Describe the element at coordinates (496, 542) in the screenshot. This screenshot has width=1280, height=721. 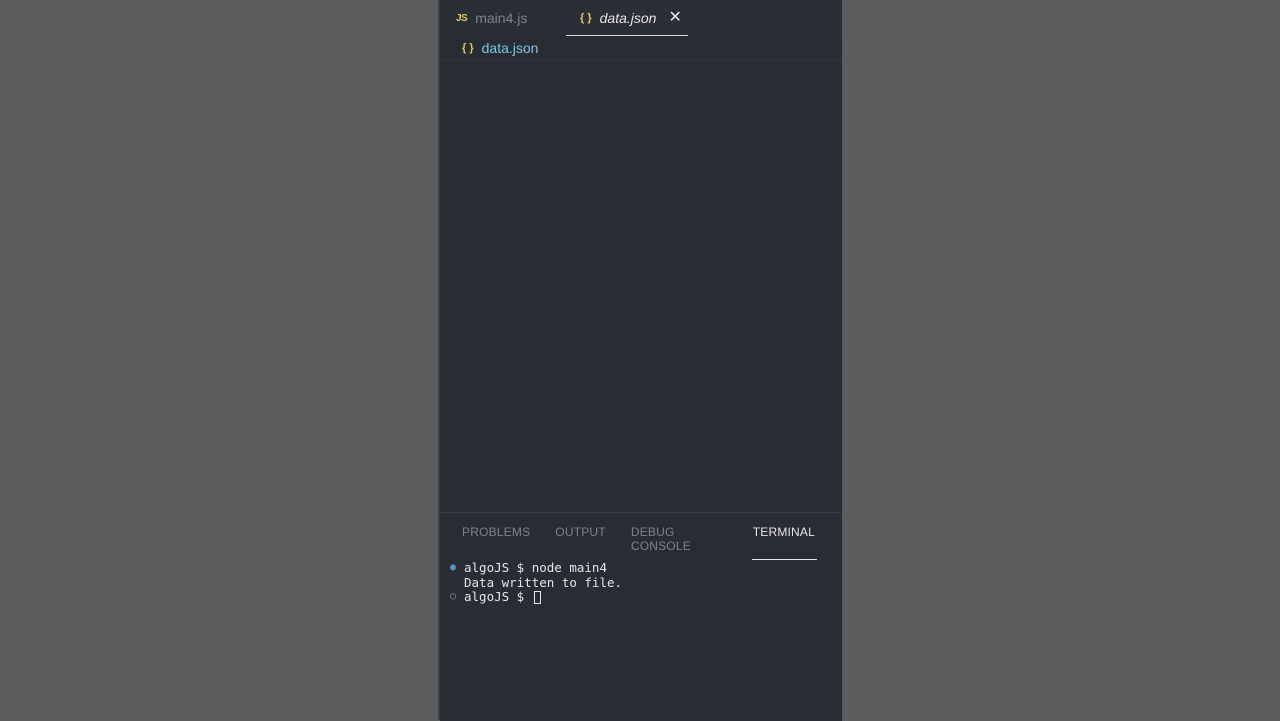
I see `tab-problems: PROBLEMS` at that location.